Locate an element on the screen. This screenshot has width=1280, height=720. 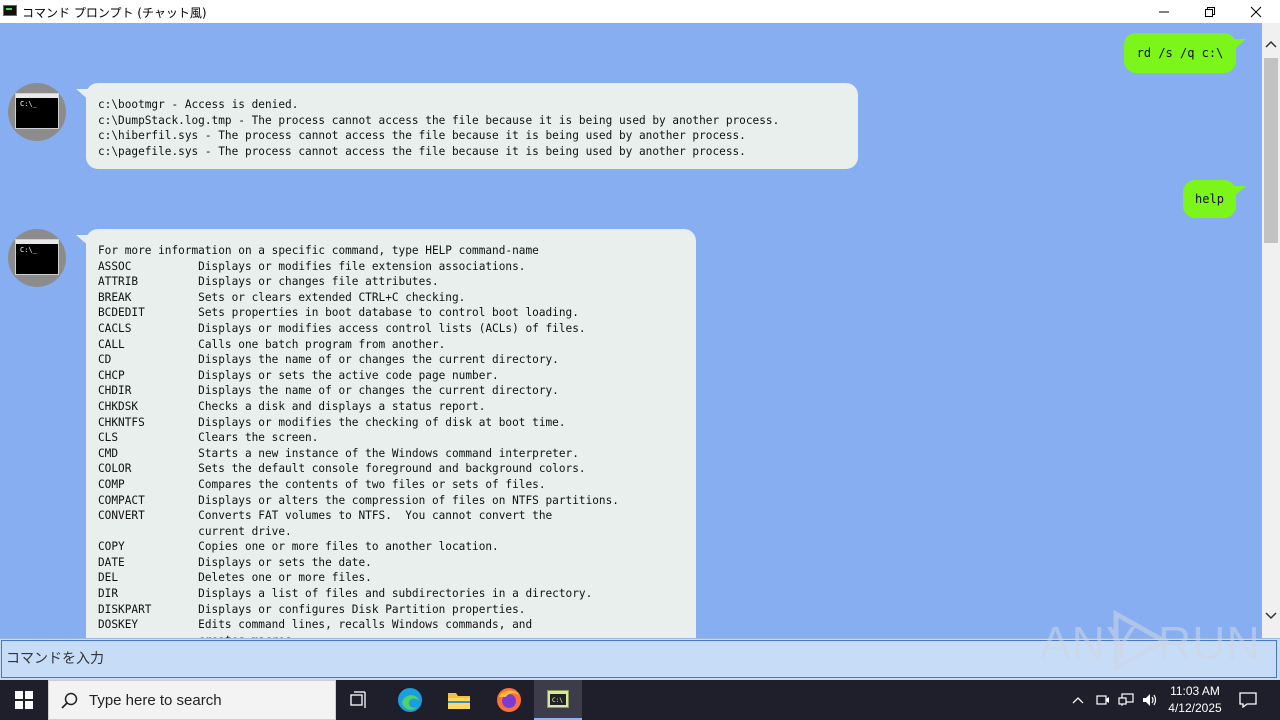
restore-button is located at coordinates (1210, 11).